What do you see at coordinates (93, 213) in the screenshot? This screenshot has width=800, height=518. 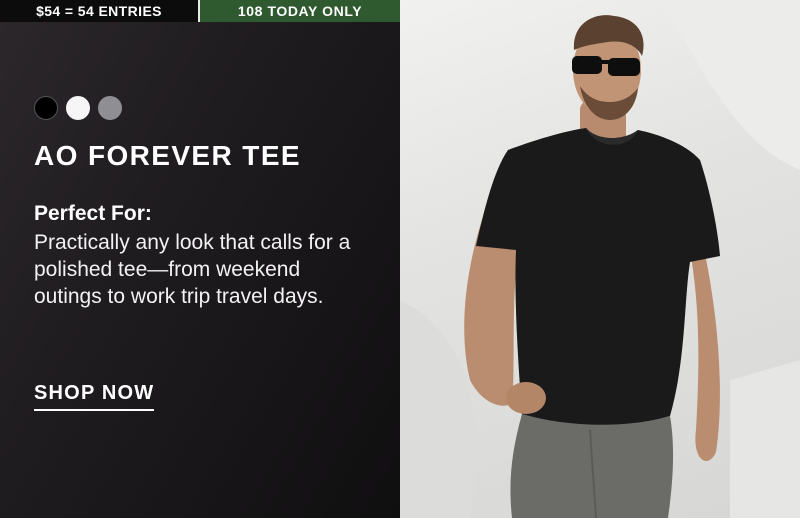 I see `perfect-for-label: Perfect For:` at bounding box center [93, 213].